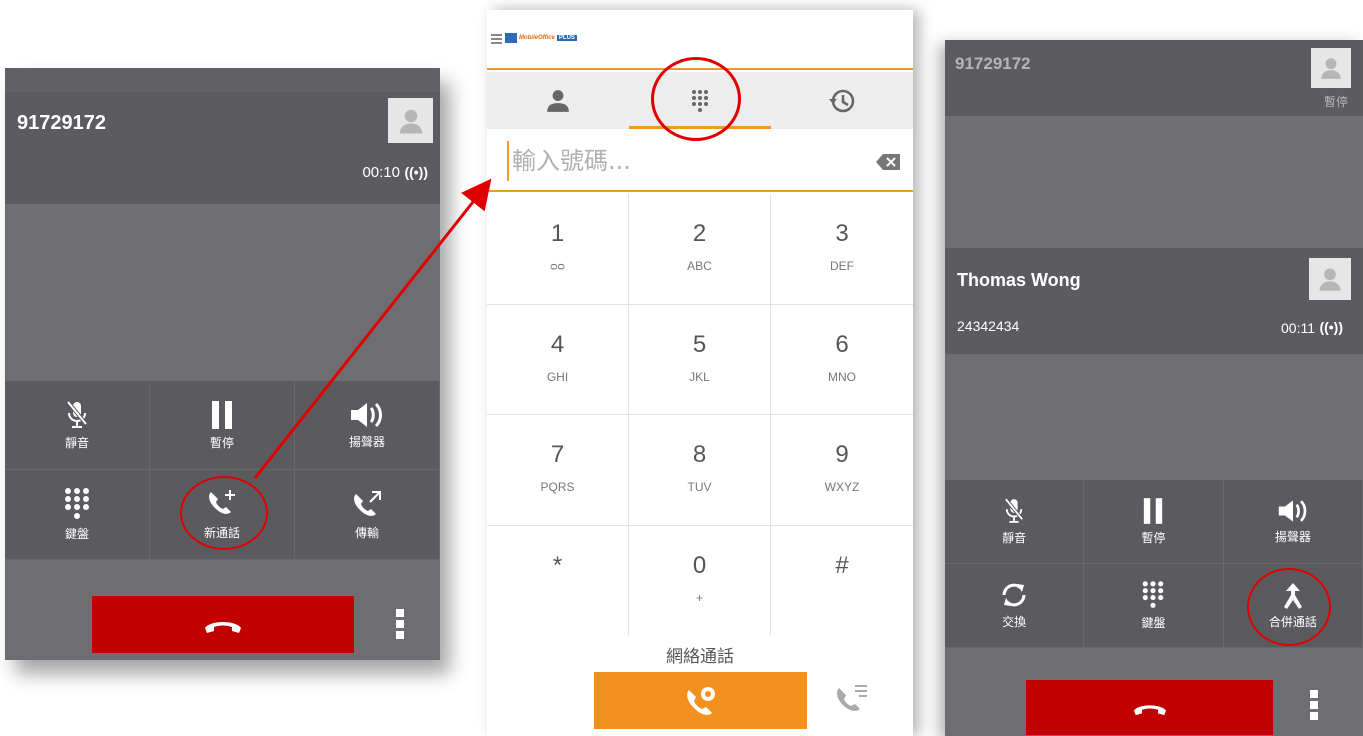 This screenshot has width=1363, height=736. I want to click on key-4: 4 GHI, so click(558, 359).